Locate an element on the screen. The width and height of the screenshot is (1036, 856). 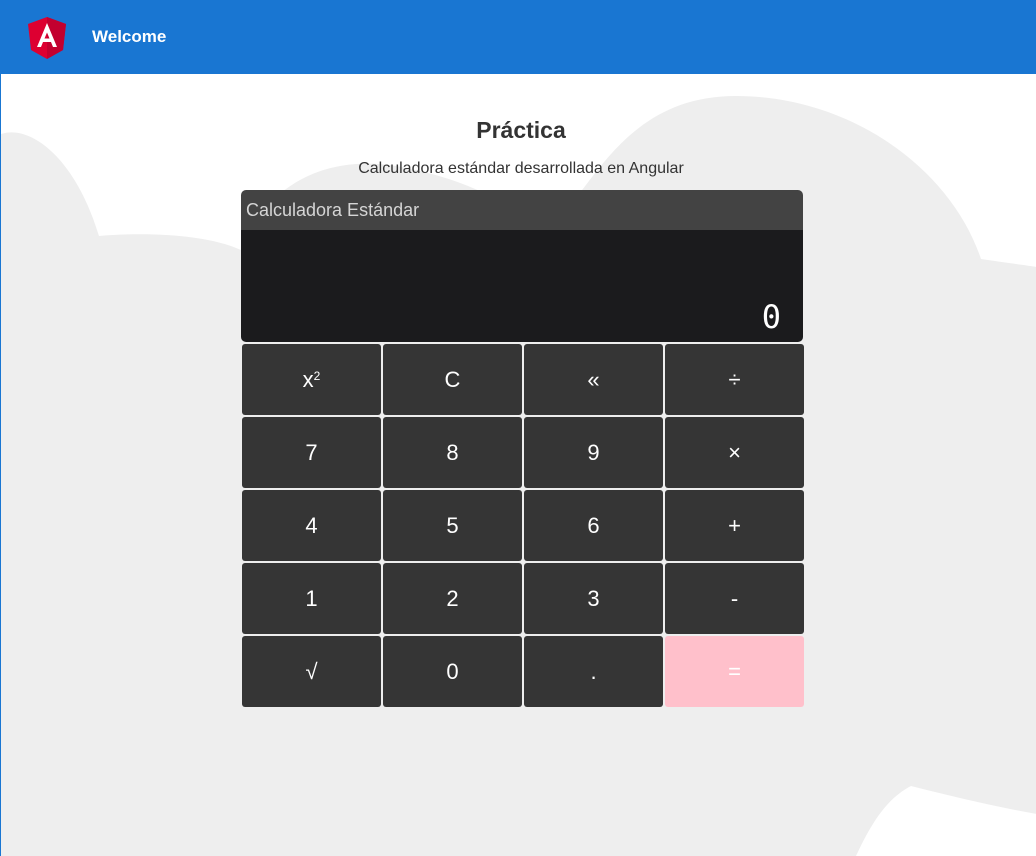
page-title: Práctica is located at coordinates (521, 130).